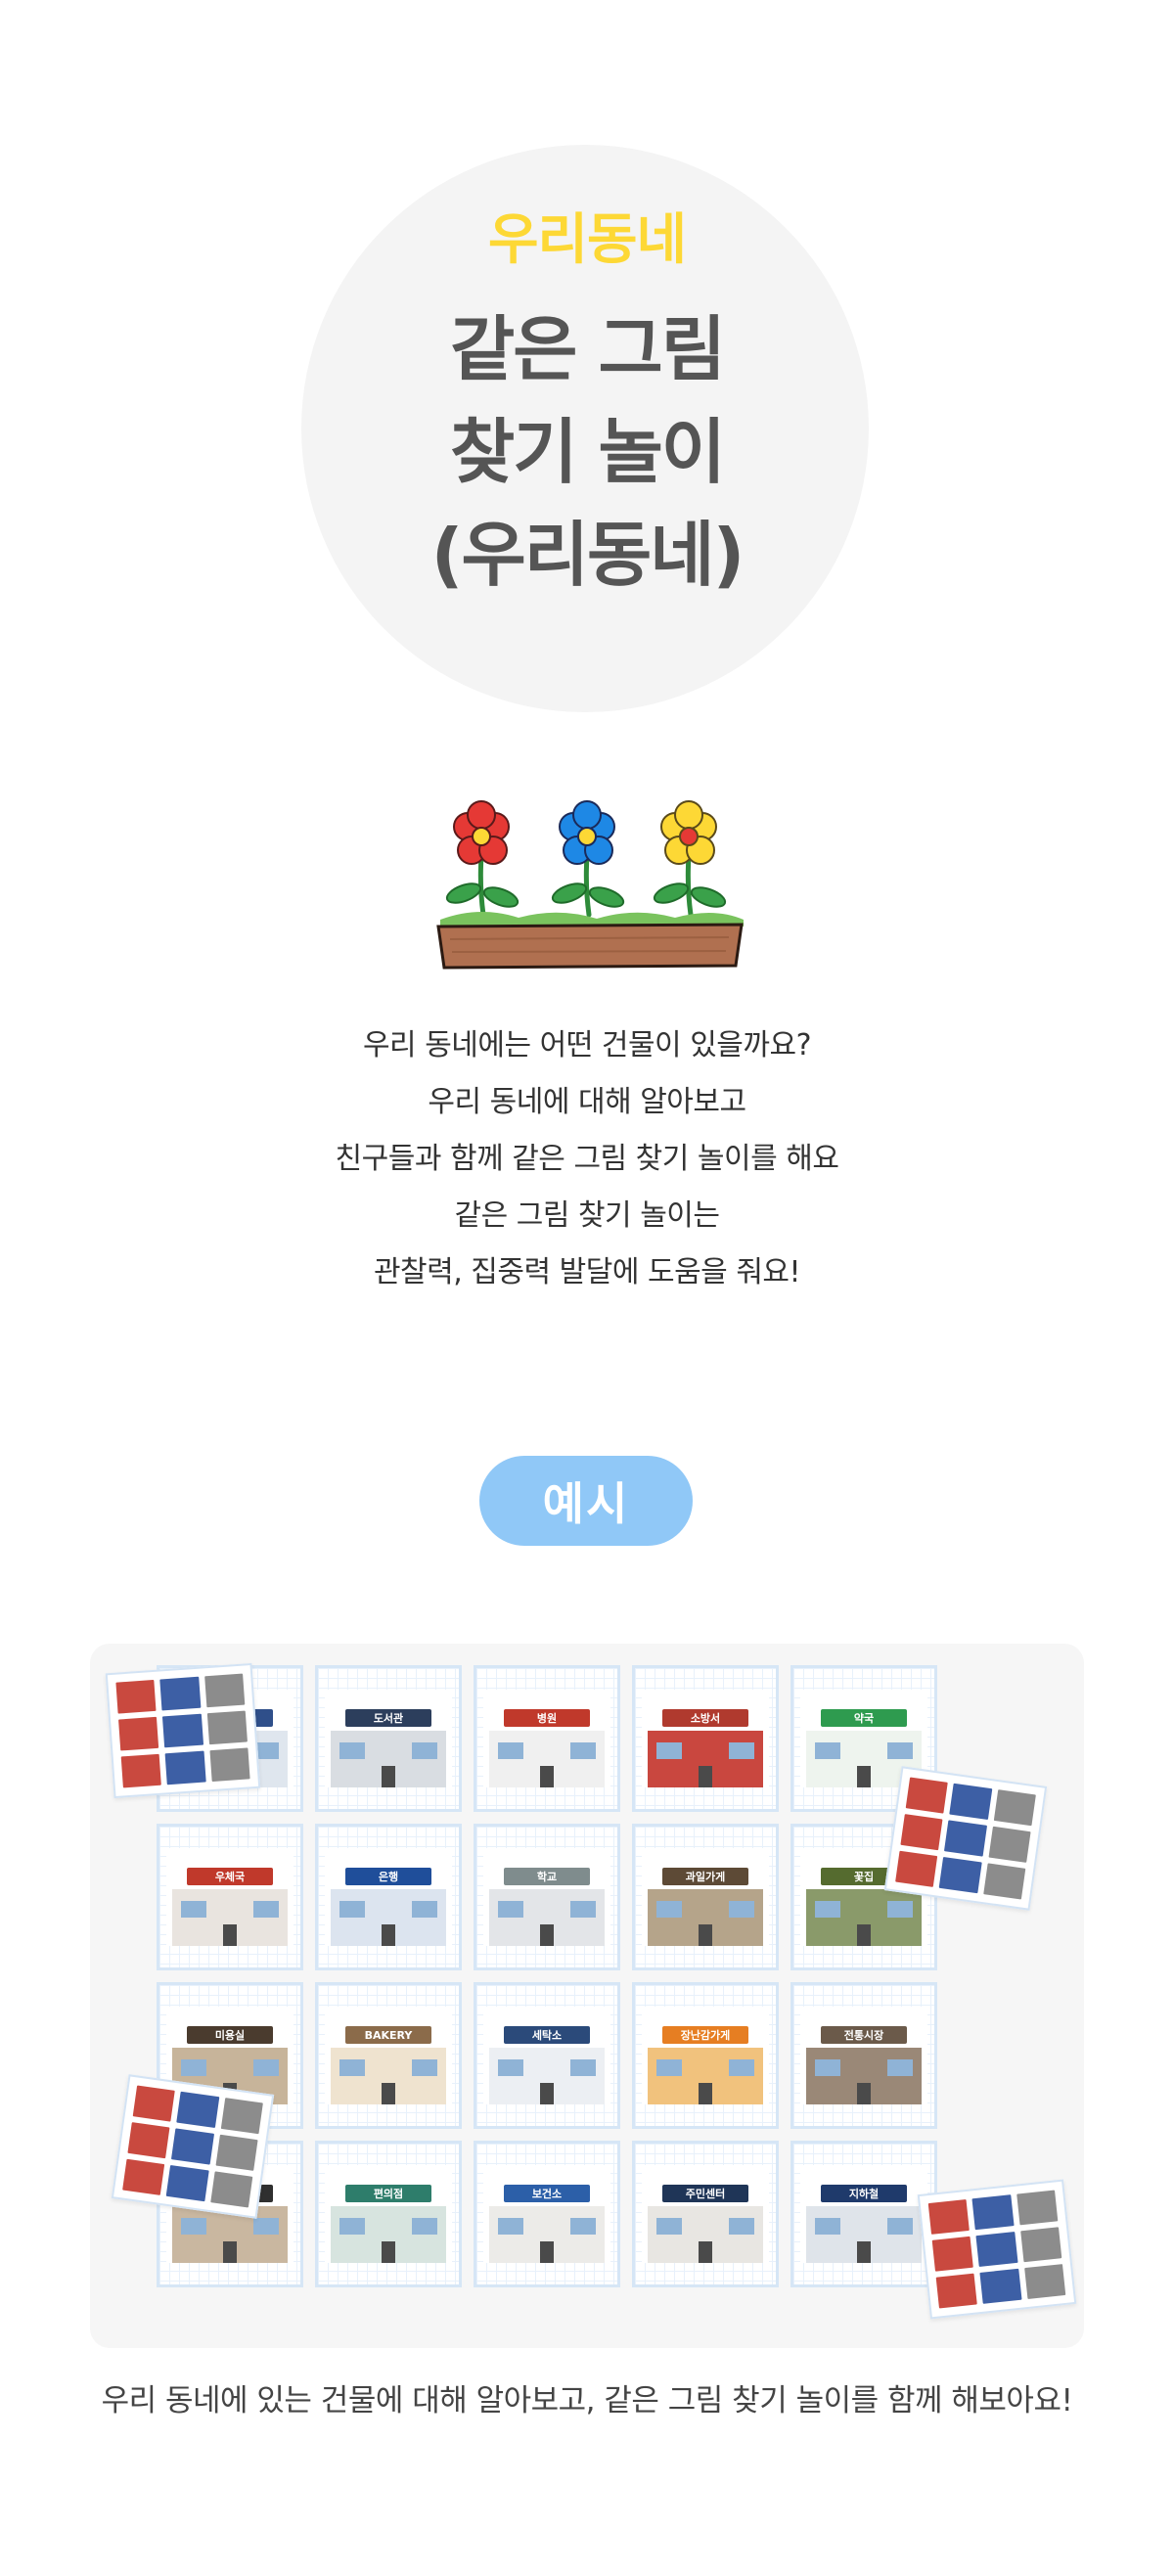 The image size is (1174, 2576). I want to click on building-card: 전통시장, so click(863, 2055).